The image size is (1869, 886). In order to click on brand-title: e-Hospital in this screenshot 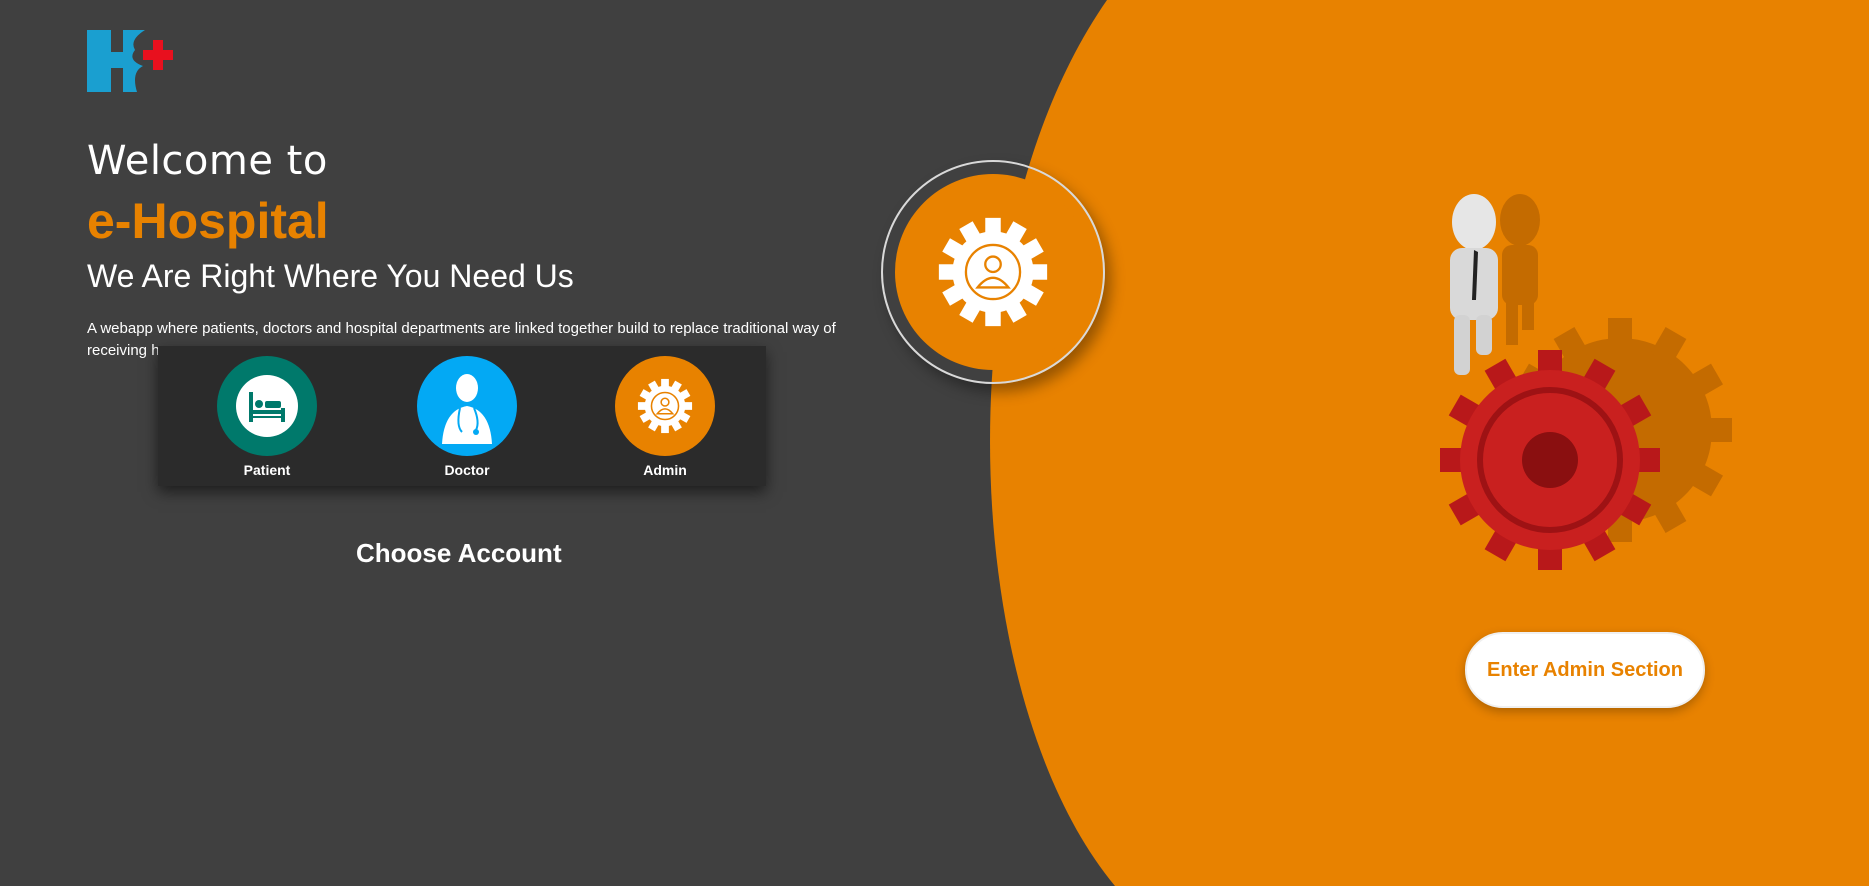, I will do `click(208, 221)`.